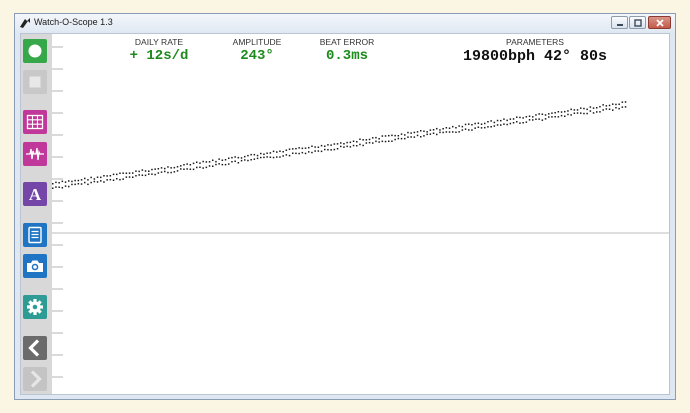 This screenshot has height=413, width=690. What do you see at coordinates (345, 23) in the screenshot?
I see `title-bar: Watch-O-Scope 1.3` at bounding box center [345, 23].